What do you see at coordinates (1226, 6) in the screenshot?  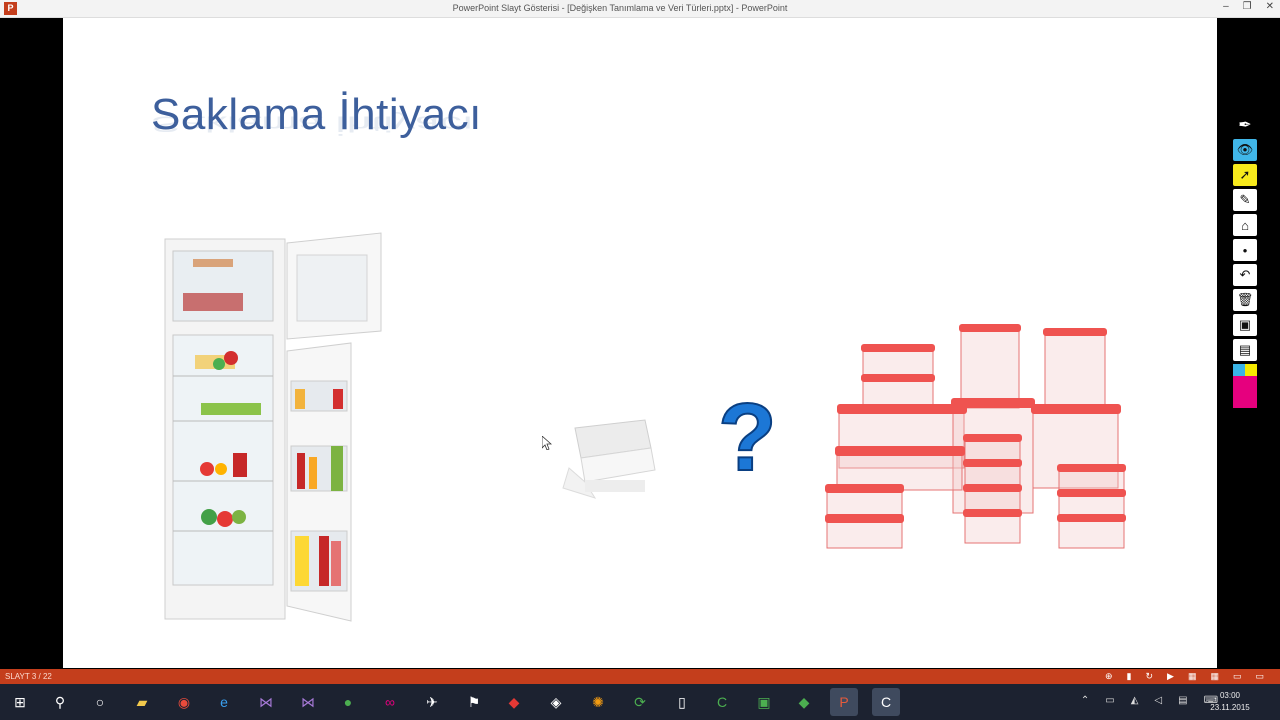 I see `minimize-button: –` at bounding box center [1226, 6].